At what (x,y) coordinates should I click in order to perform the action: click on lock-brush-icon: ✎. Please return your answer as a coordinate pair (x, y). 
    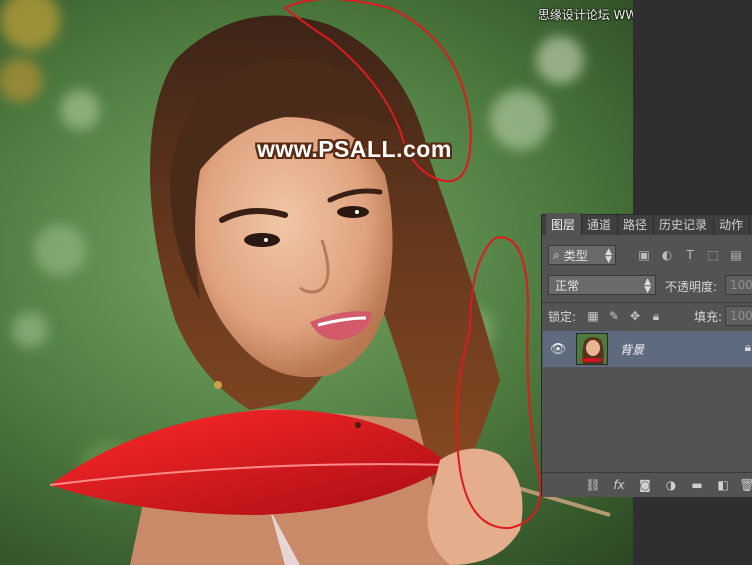
    Looking at the image, I should click on (614, 316).